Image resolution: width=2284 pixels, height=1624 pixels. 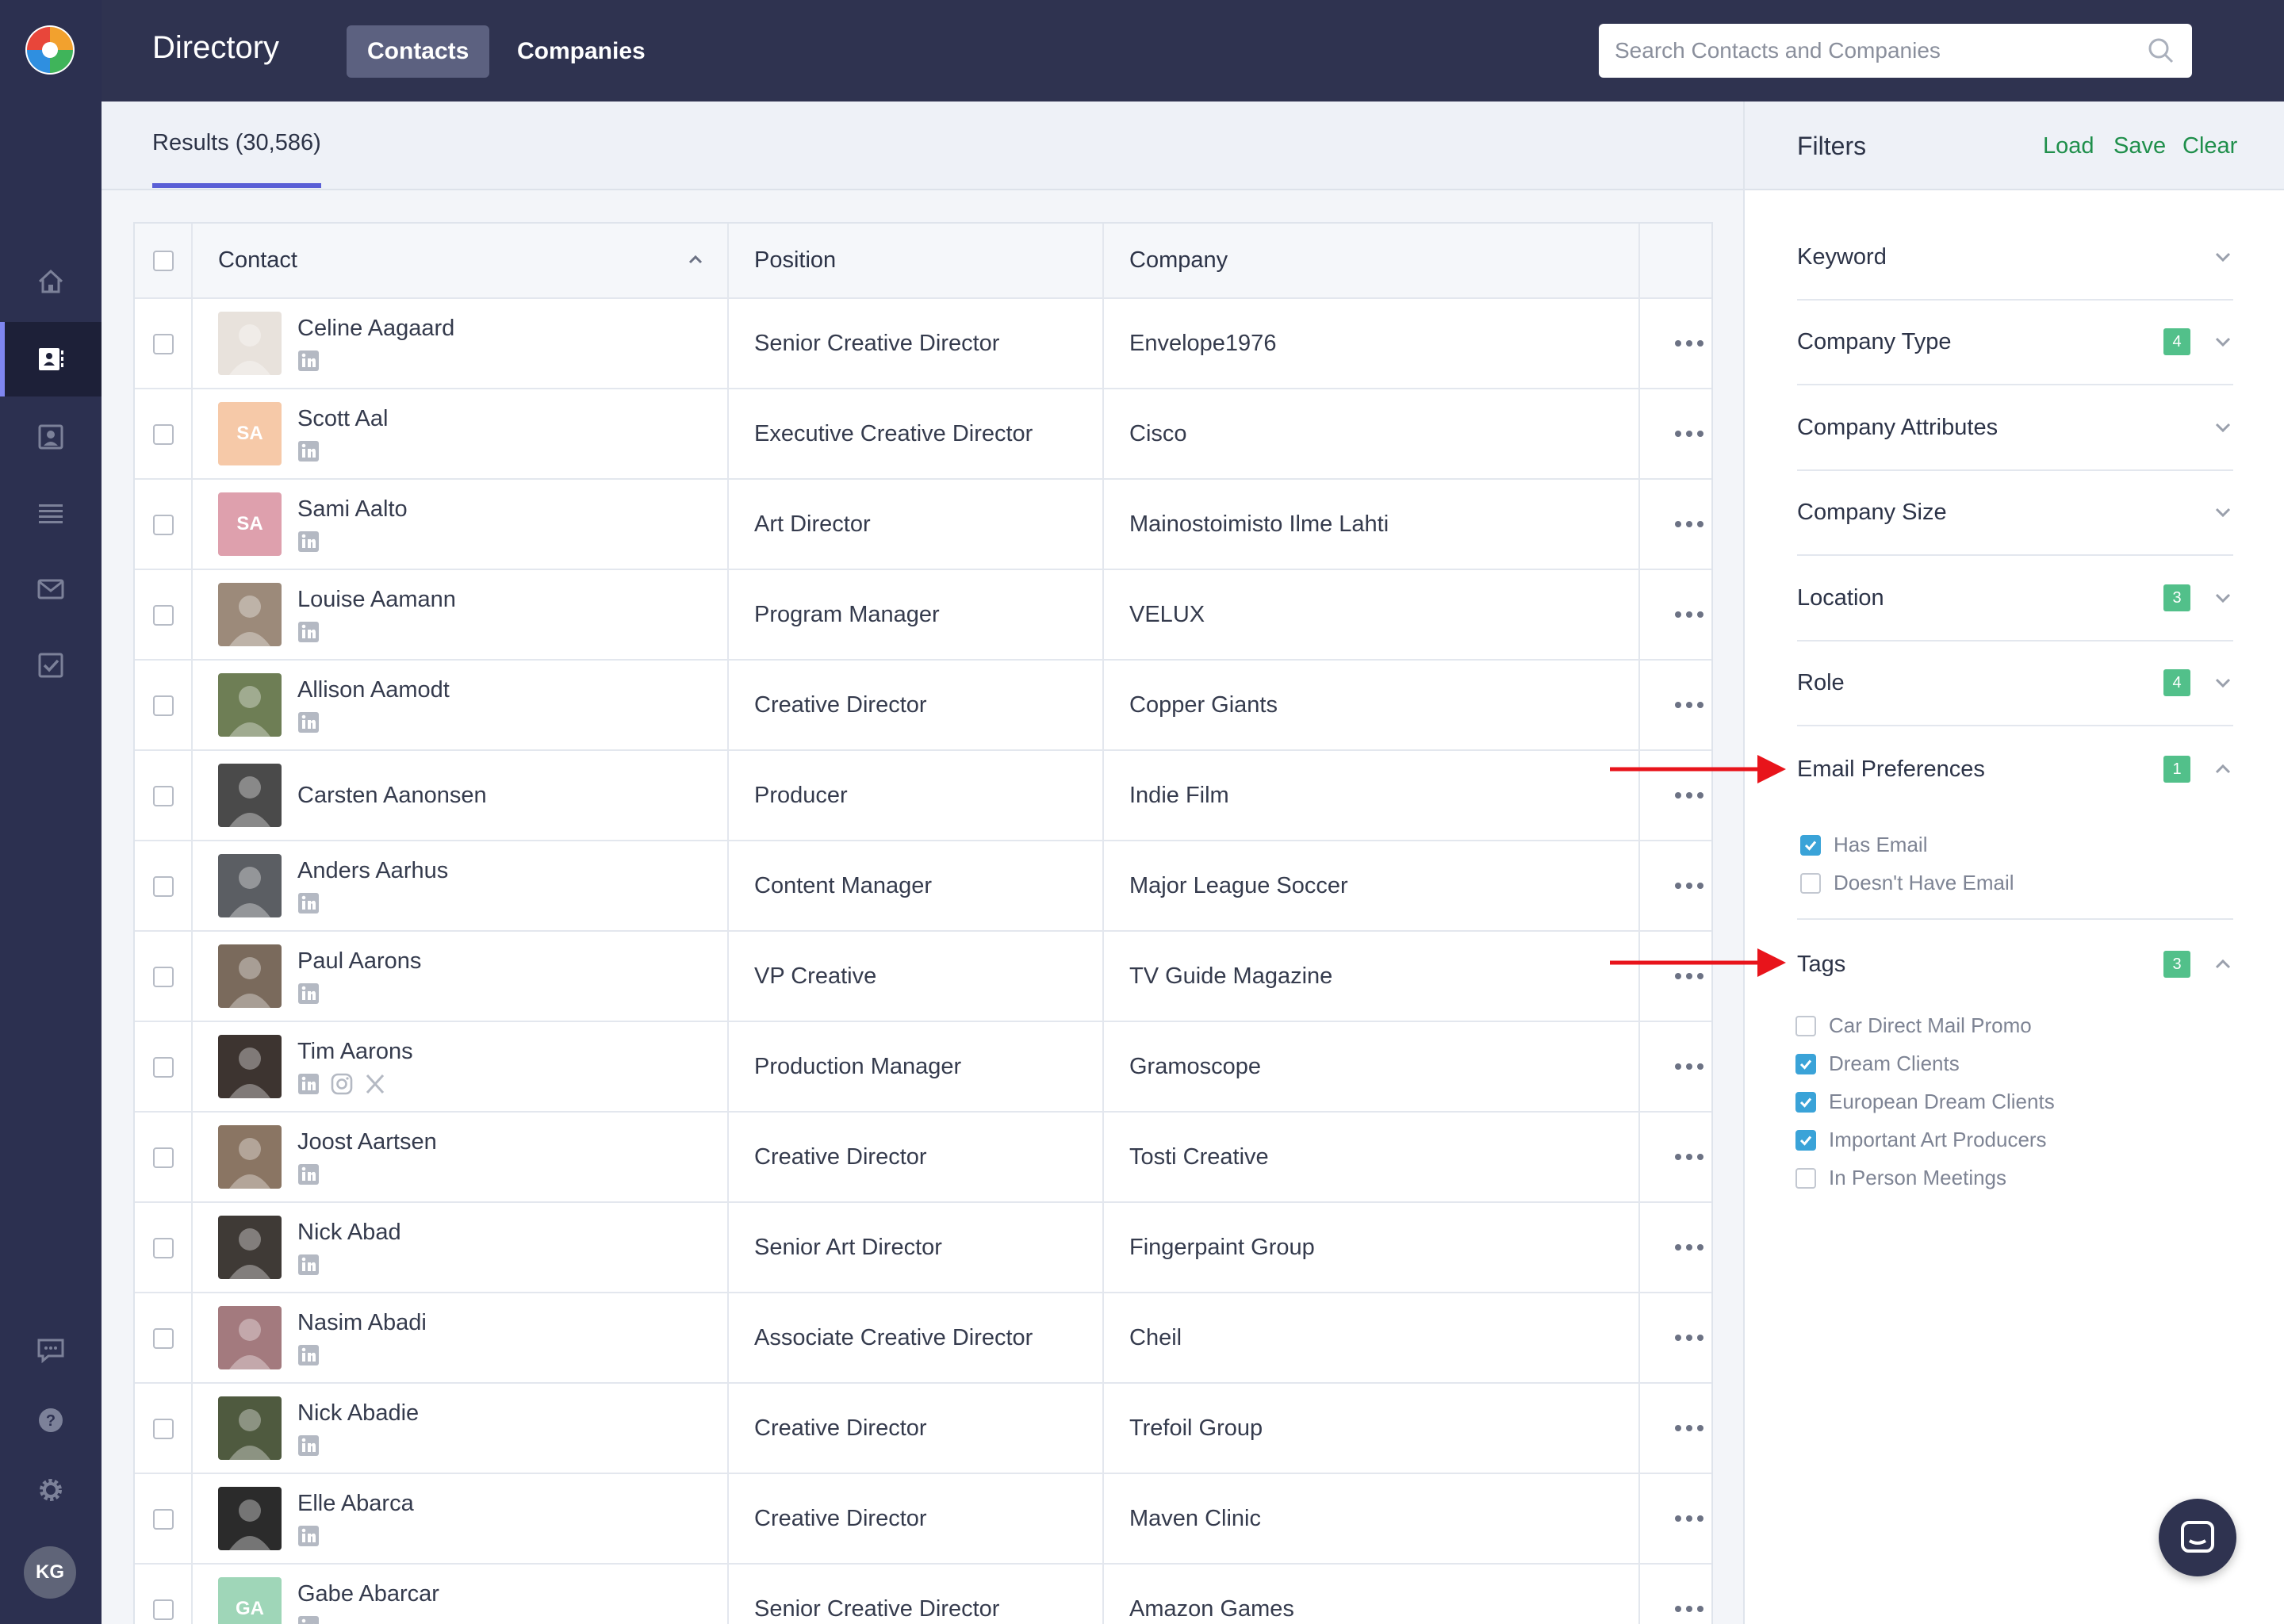 I want to click on company-cell: Trefoil Group, so click(x=1371, y=1428).